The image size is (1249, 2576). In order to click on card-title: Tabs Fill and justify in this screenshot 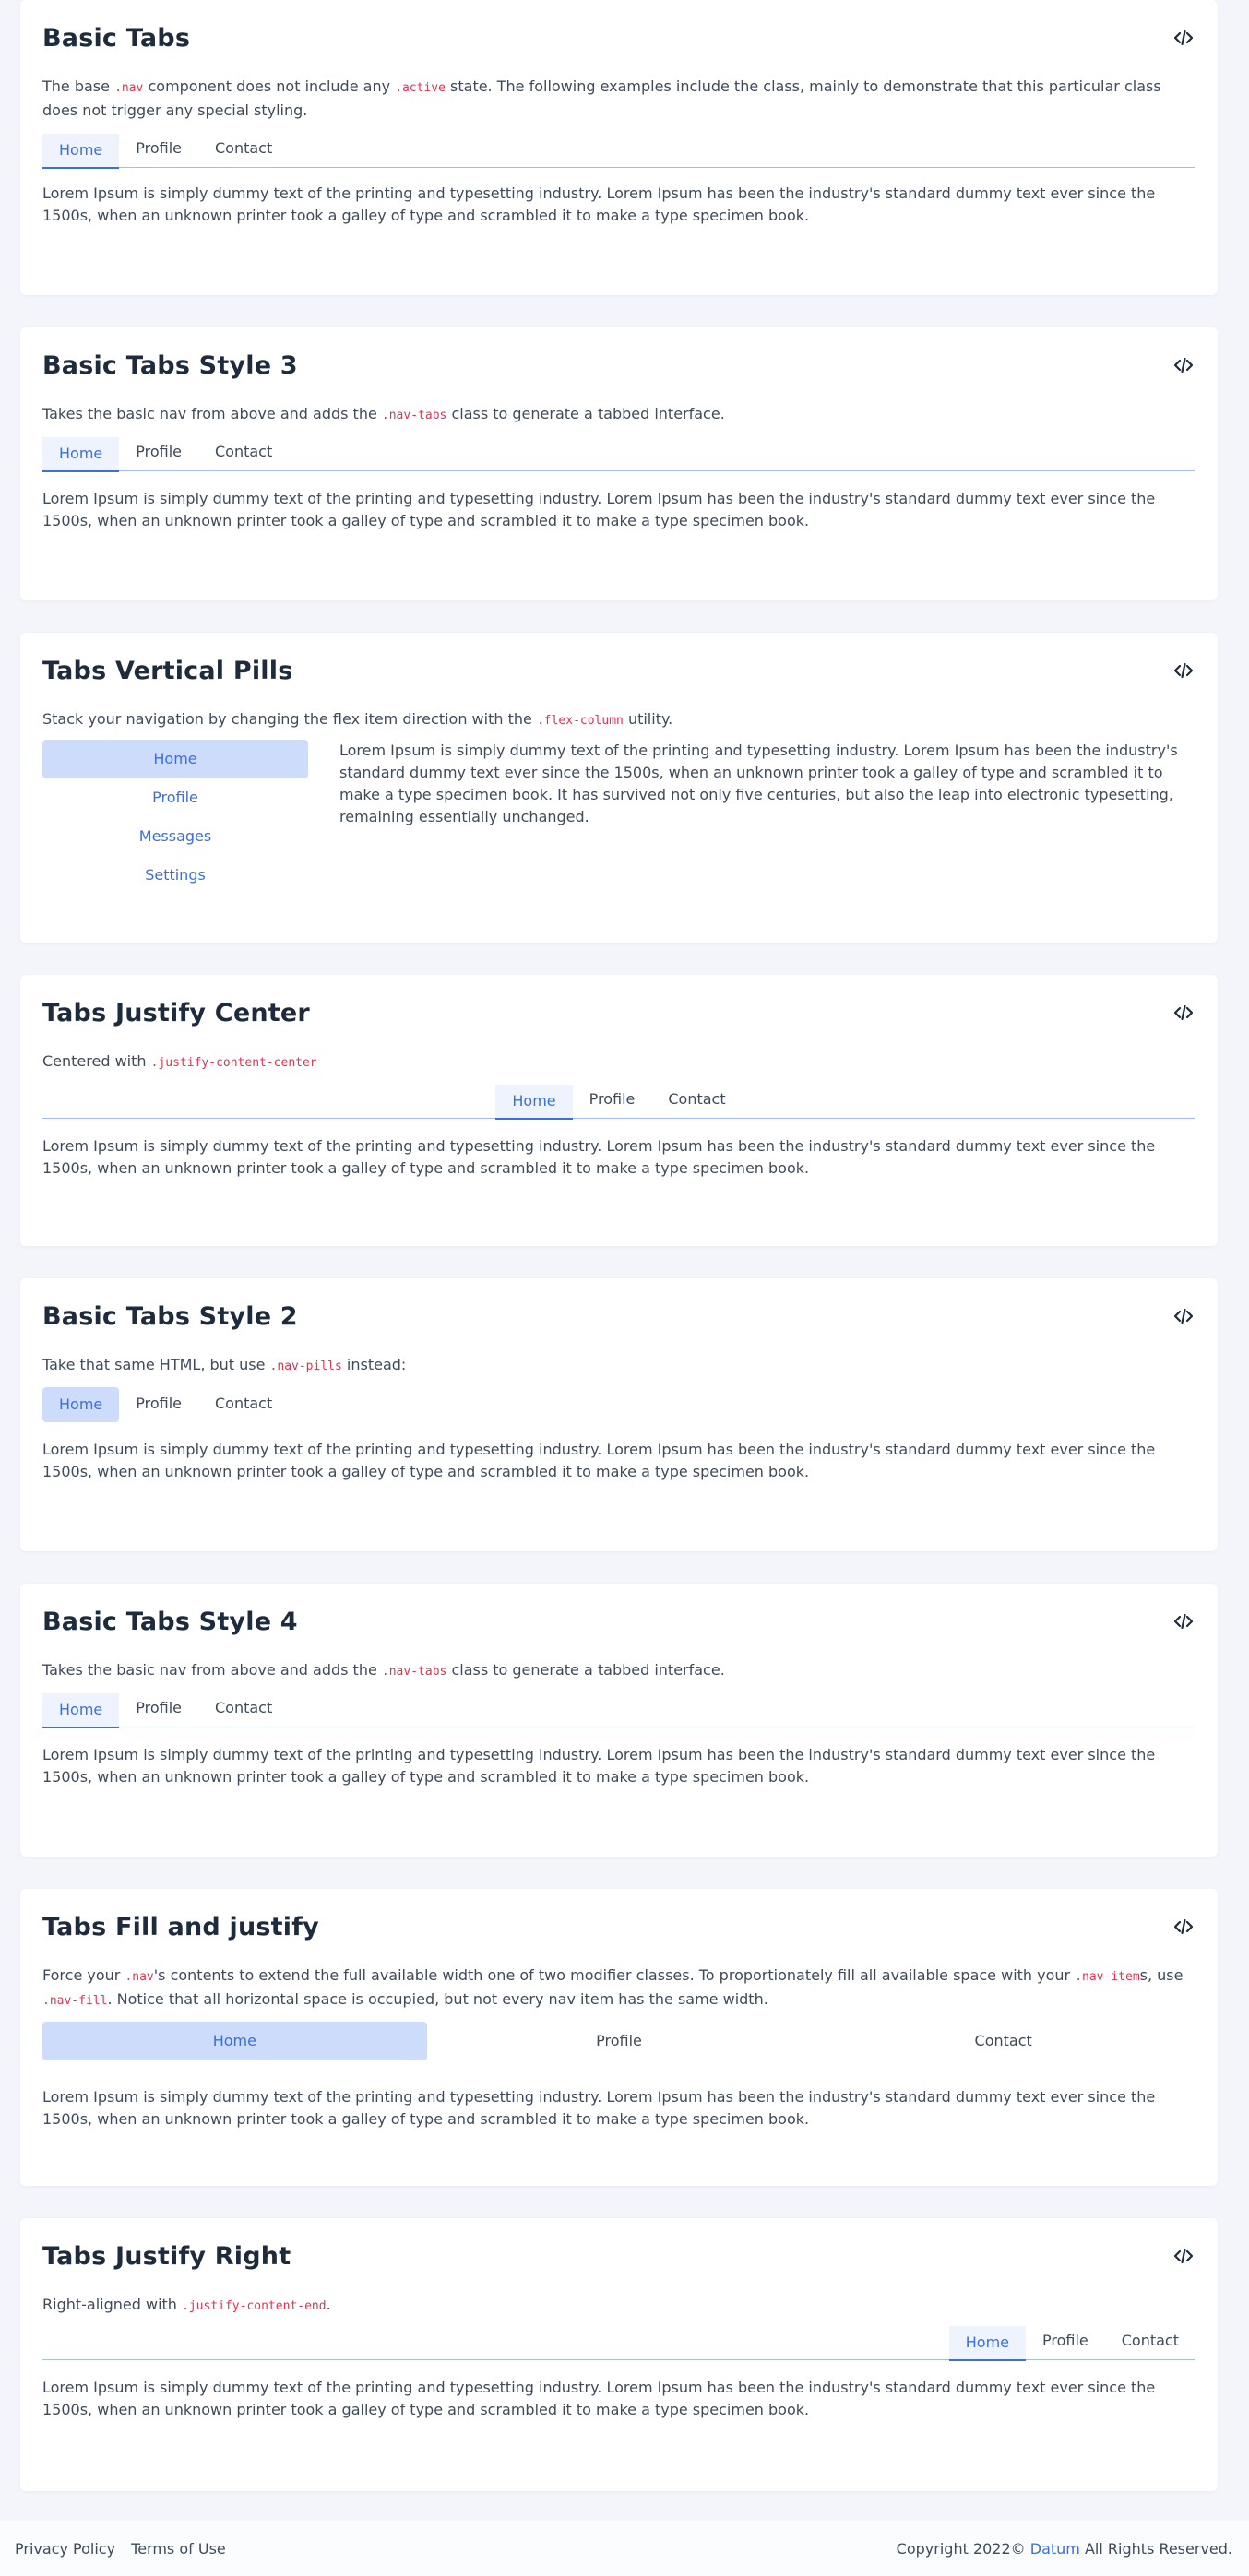, I will do `click(180, 1927)`.